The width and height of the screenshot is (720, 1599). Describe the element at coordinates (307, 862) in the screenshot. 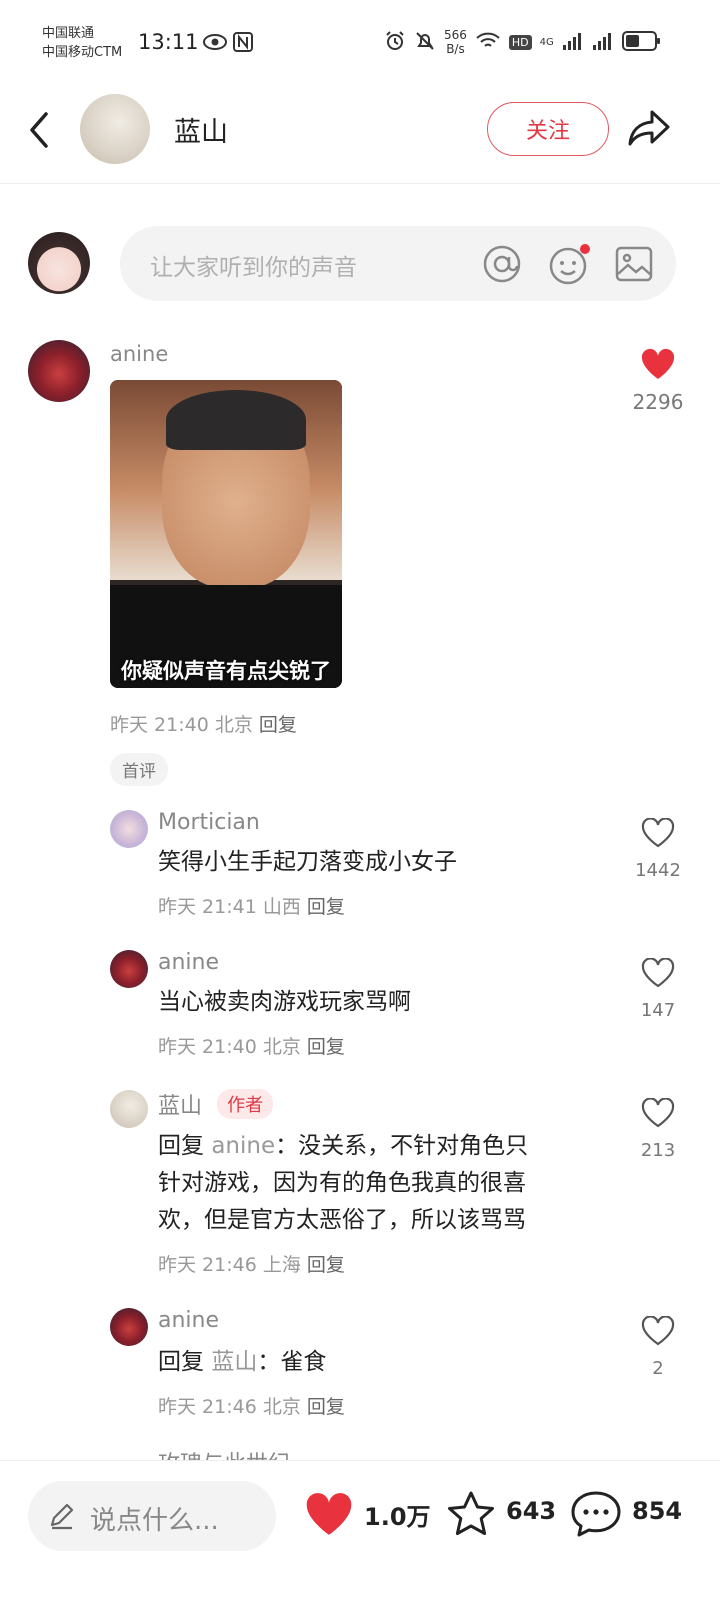

I see `reply-text: 笑得小生手起刀落变成小女子` at that location.